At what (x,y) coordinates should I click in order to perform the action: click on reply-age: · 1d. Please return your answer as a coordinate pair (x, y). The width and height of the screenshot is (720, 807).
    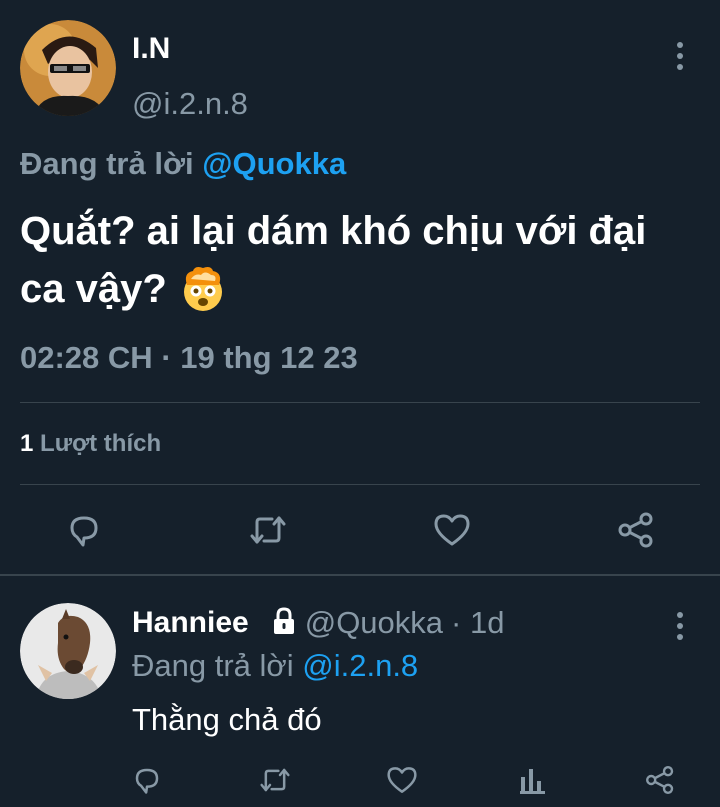
    Looking at the image, I should click on (478, 622).